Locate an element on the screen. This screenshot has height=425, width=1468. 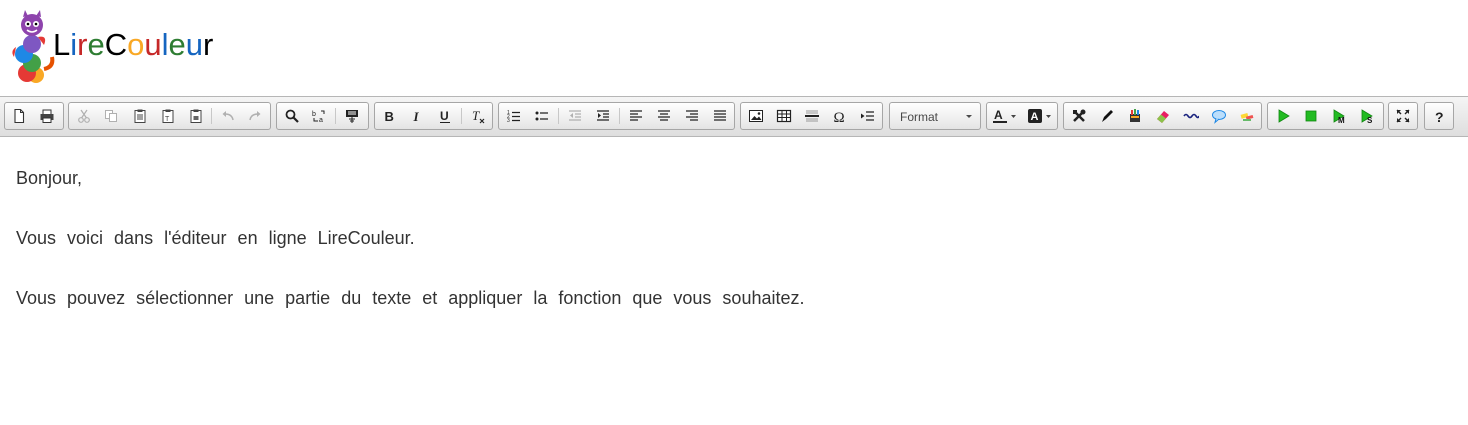
underline-button: U is located at coordinates (445, 116).